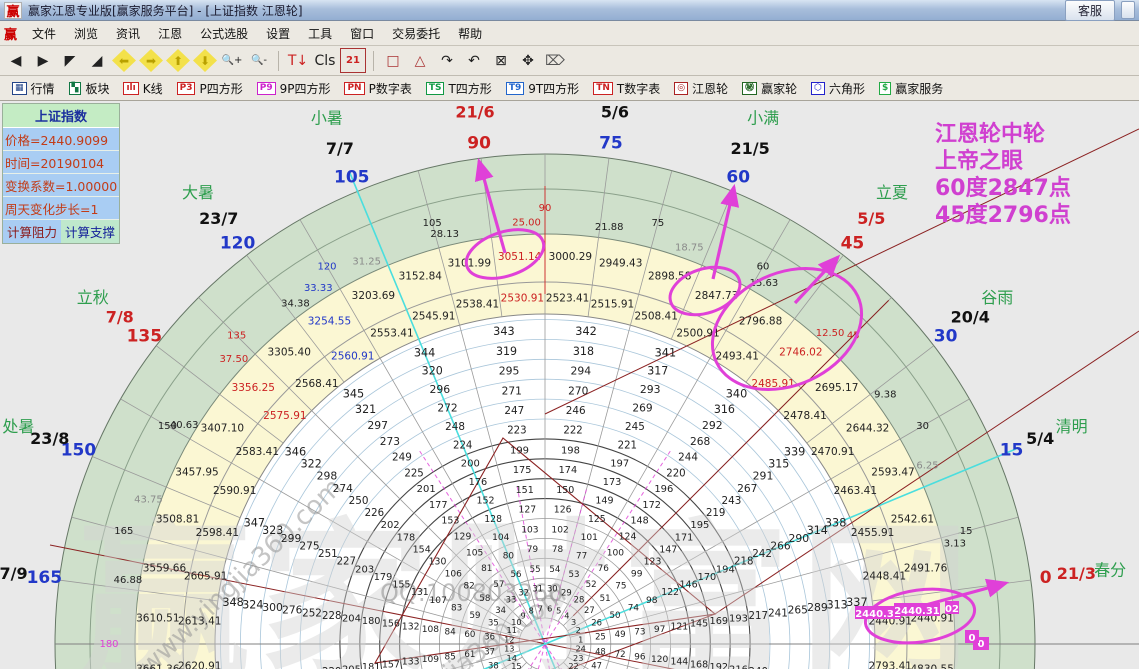 This screenshot has width=1139, height=669. Describe the element at coordinates (224, 34) in the screenshot. I see `menu-item-4: 公式选股` at that location.